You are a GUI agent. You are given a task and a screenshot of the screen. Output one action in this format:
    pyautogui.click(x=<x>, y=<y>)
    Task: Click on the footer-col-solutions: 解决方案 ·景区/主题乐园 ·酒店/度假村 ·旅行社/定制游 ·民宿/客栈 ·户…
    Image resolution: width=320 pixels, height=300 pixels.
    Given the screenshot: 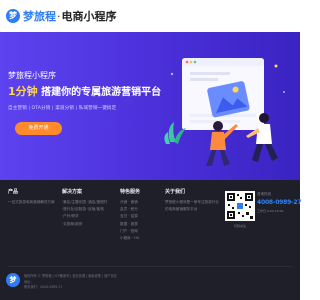 What is the action you would take?
    pyautogui.click(x=84, y=208)
    